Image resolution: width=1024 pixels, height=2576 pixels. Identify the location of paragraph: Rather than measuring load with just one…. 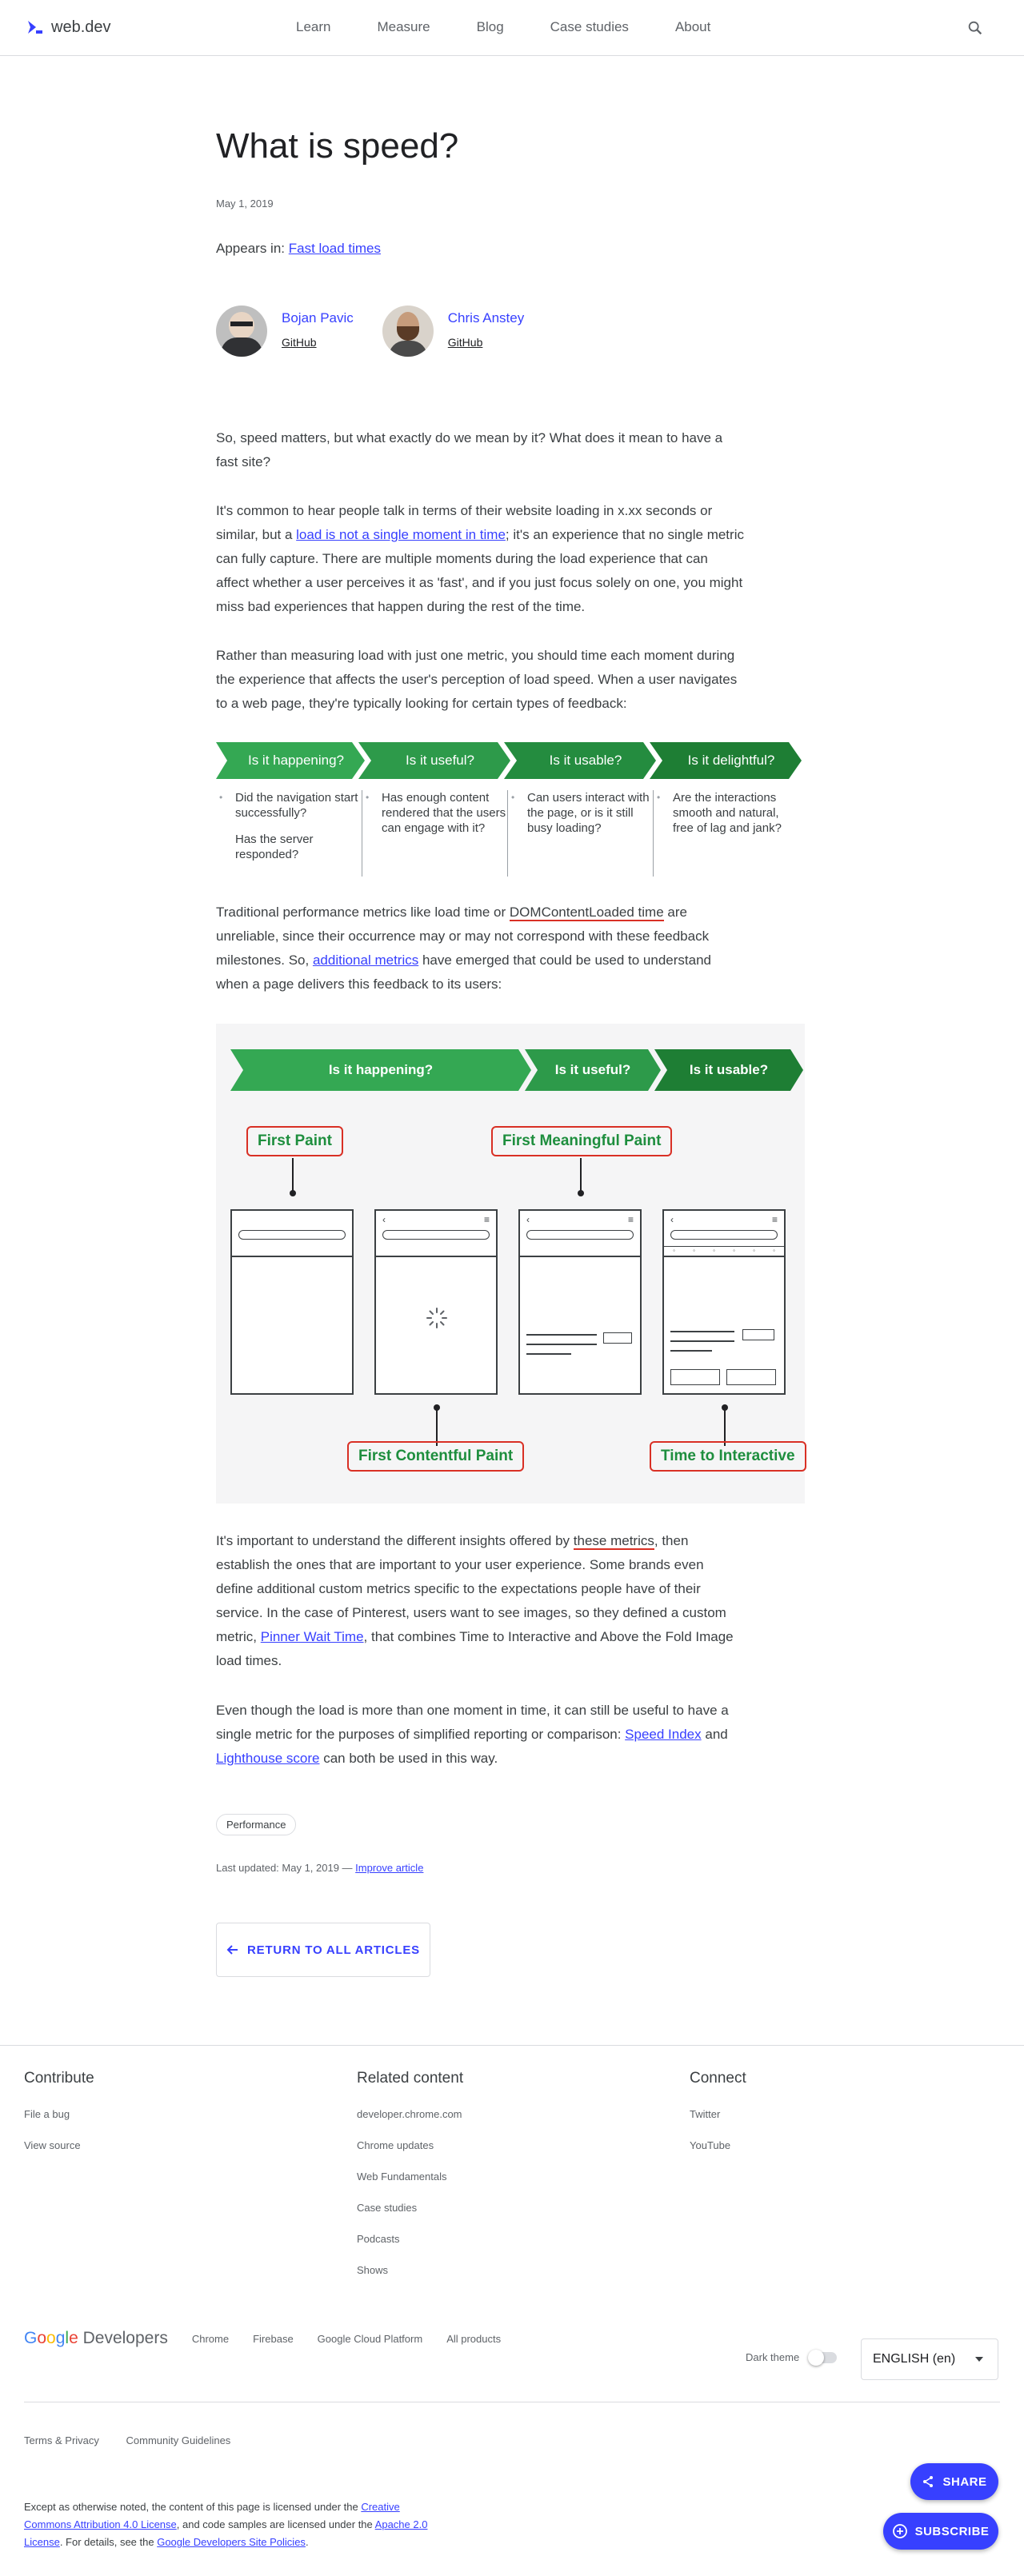
(477, 680).